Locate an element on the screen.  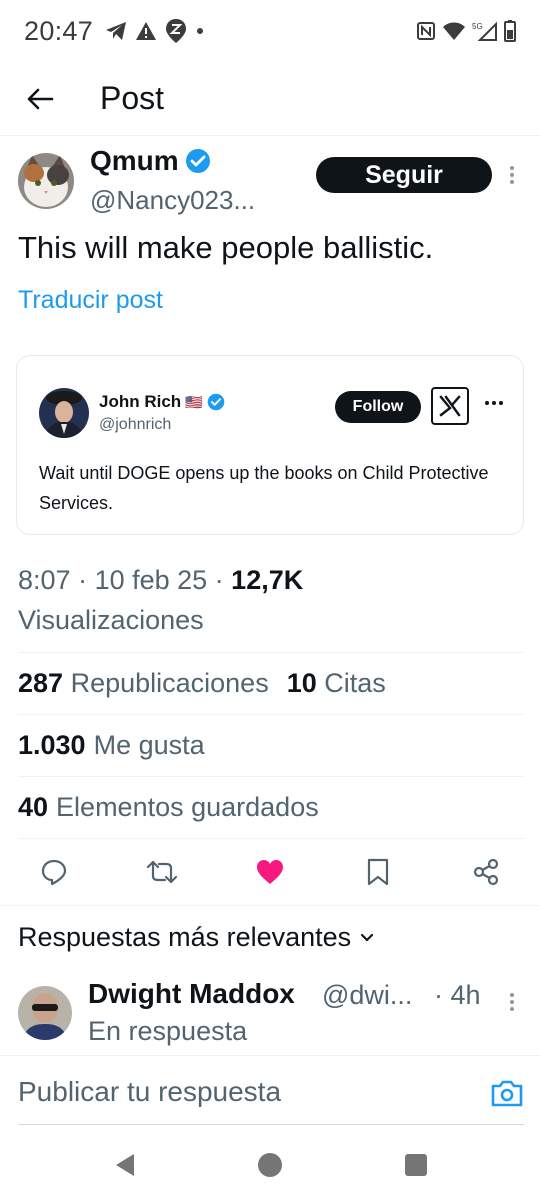
embedded-author-name: John Rich 🇺🇸 is located at coordinates (162, 402).